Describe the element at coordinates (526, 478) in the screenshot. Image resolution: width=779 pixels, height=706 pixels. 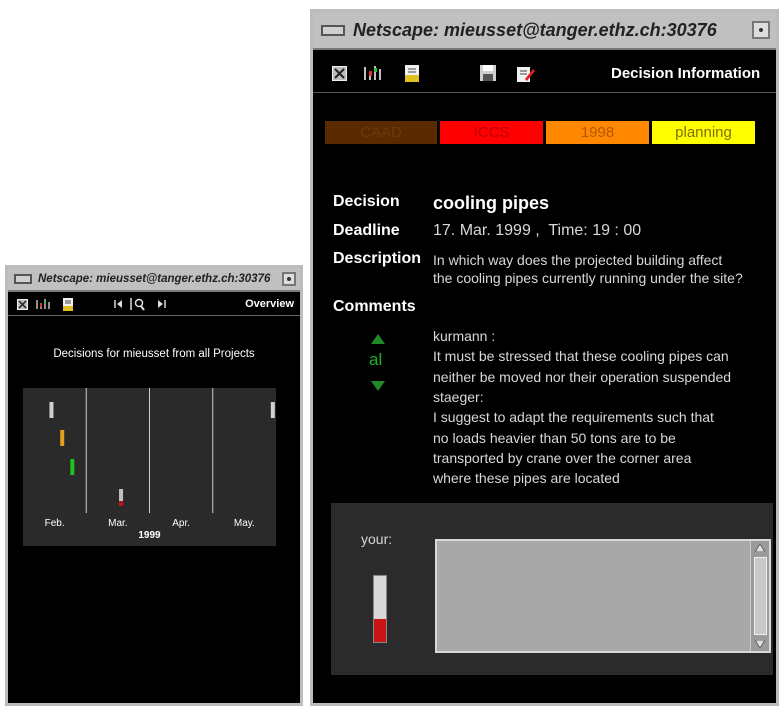
I see `comment-line: where these pipes are located` at that location.